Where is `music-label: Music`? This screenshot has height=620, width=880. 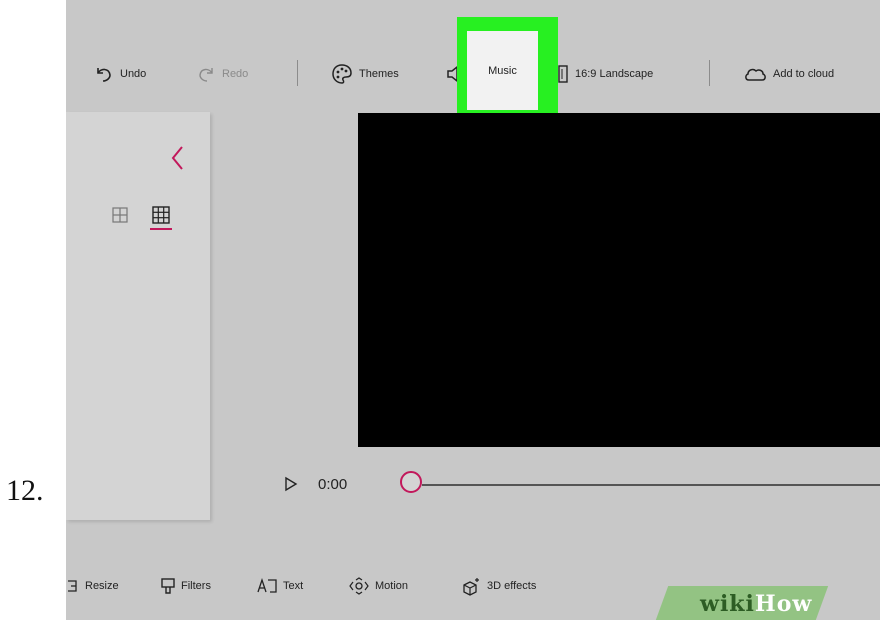
music-label: Music is located at coordinates (502, 70).